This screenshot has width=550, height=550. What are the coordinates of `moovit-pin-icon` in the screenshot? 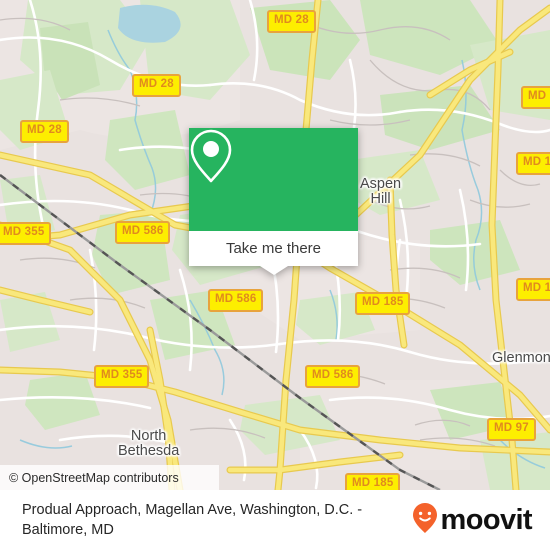 It's located at (425, 520).